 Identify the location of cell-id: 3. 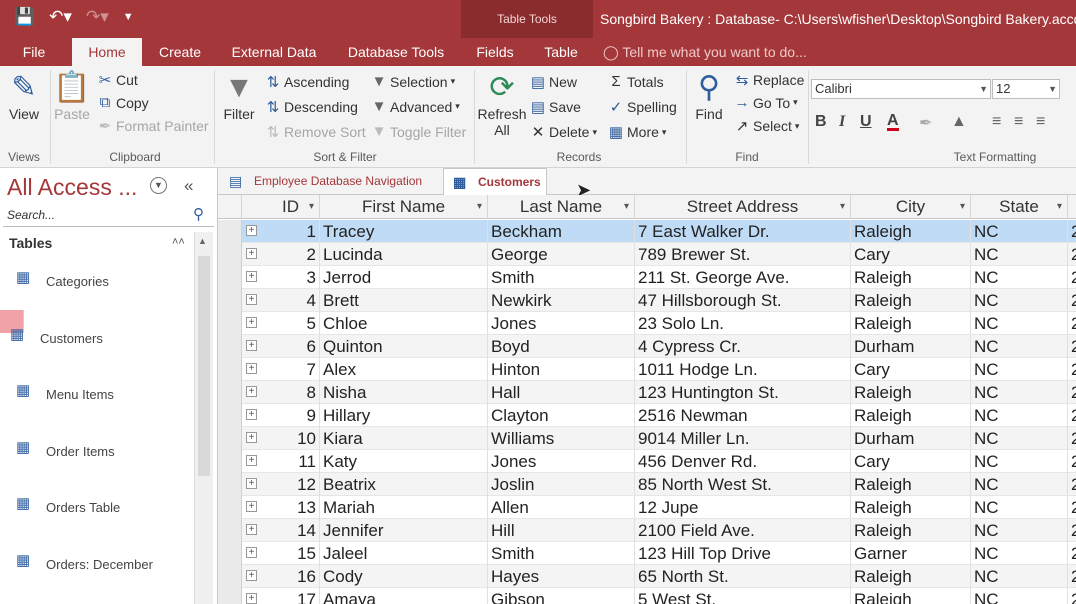
(291, 277).